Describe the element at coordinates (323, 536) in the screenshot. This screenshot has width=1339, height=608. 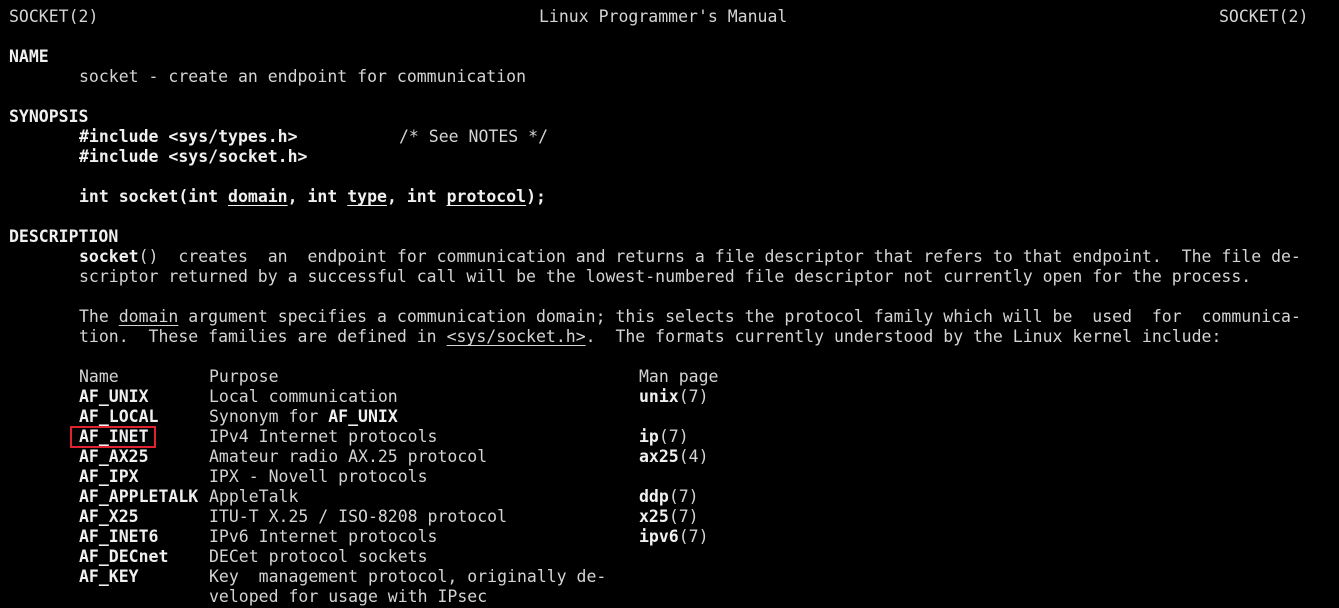
I see `family-purpose: IPv6 Internet protocols` at that location.